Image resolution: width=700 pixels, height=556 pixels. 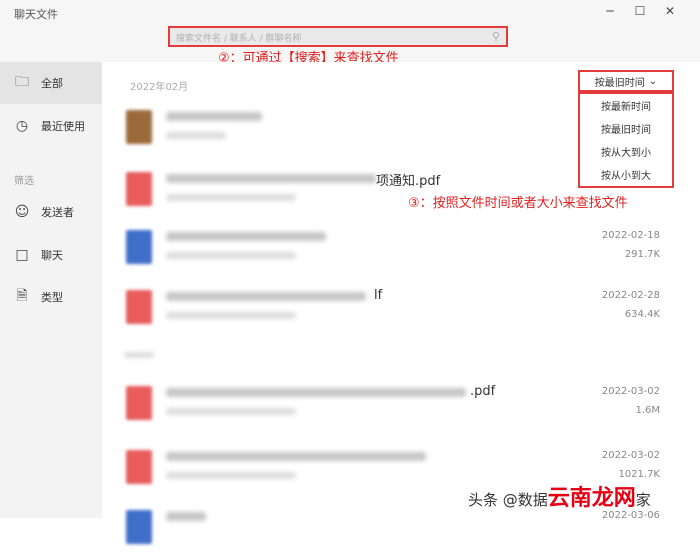 I want to click on sidebar-item-recent: ◷ 最近使用, so click(x=51, y=126).